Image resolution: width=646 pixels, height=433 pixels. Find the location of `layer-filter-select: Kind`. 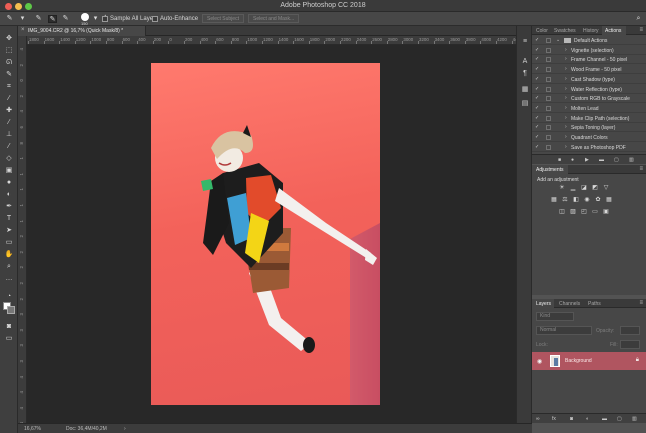

layer-filter-select: Kind is located at coordinates (555, 316).